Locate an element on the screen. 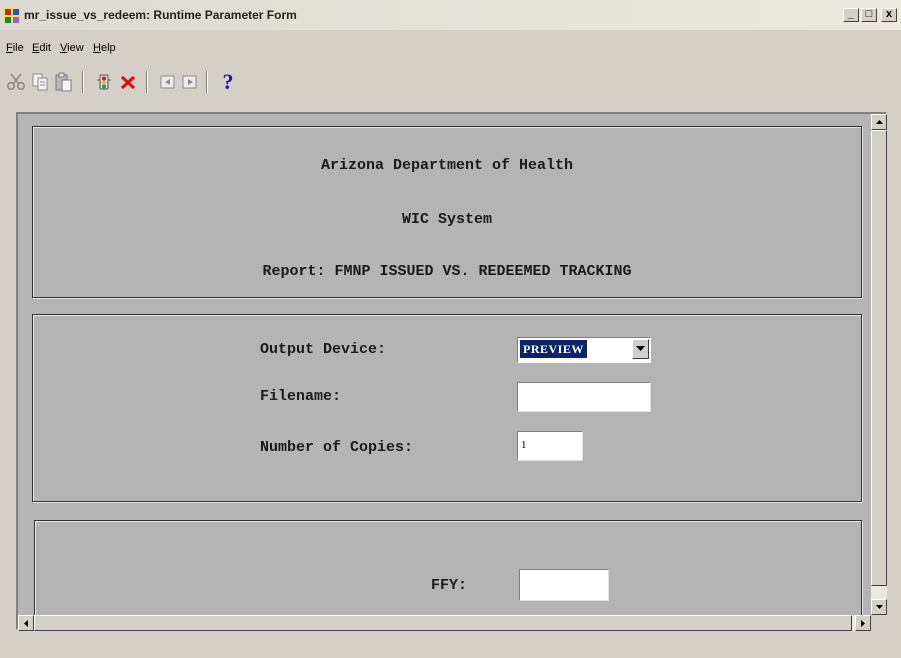  horizontal-scroll-thumb is located at coordinates (443, 623).